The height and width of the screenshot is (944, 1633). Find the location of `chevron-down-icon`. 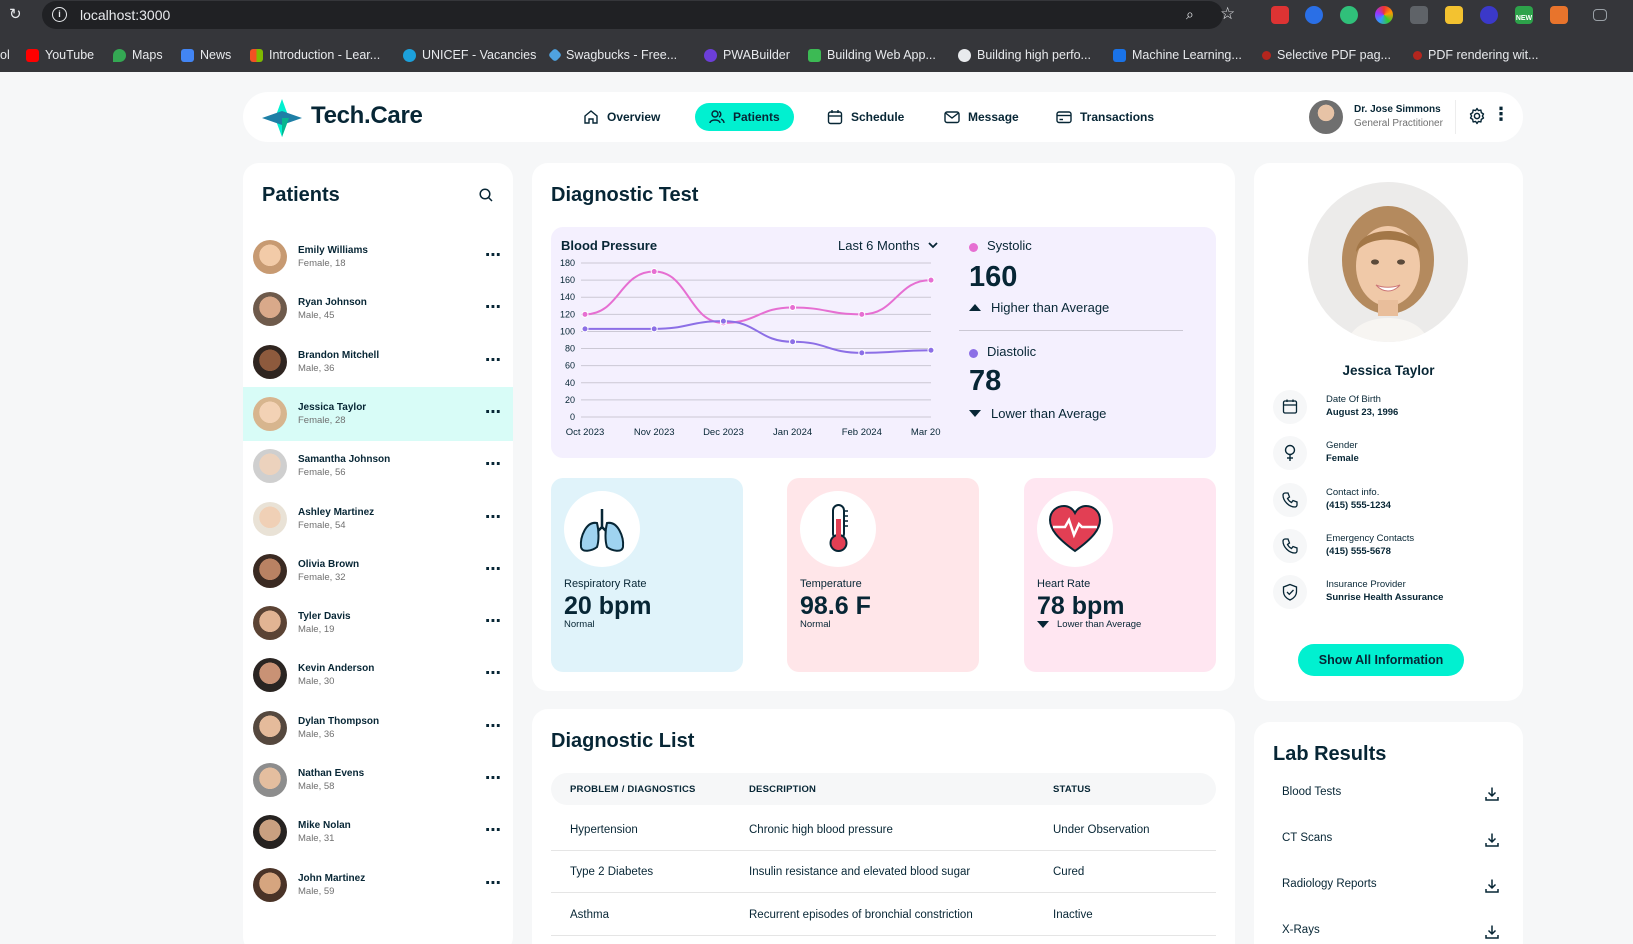

chevron-down-icon is located at coordinates (933, 245).